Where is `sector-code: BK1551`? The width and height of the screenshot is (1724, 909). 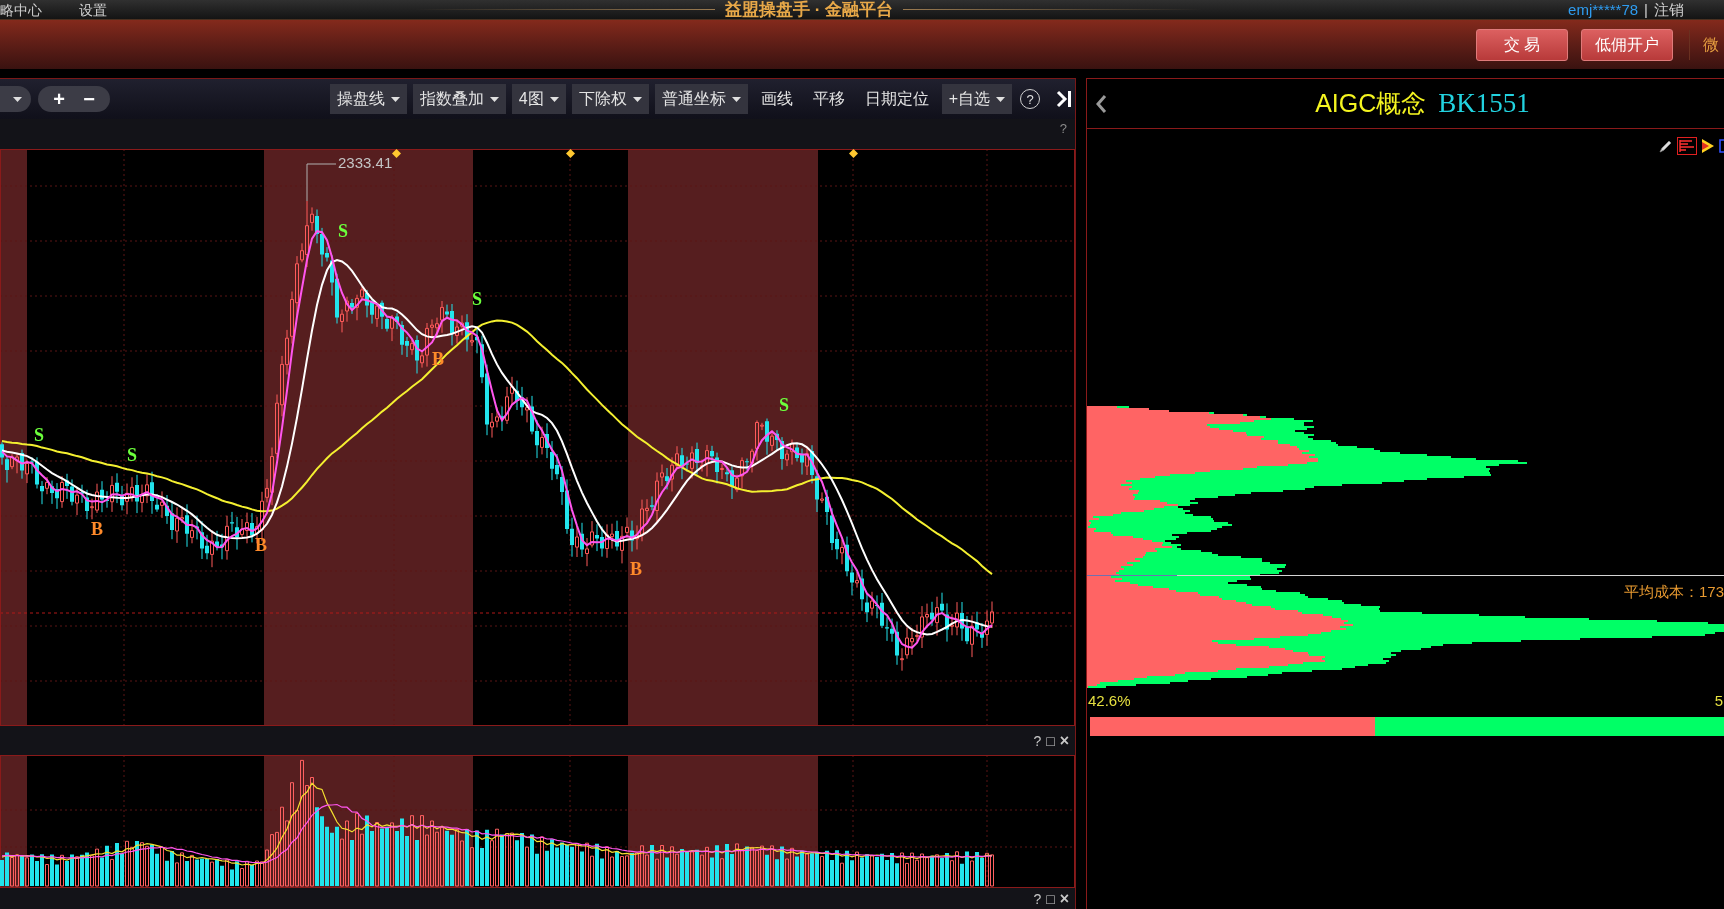
sector-code: BK1551 is located at coordinates (1484, 103).